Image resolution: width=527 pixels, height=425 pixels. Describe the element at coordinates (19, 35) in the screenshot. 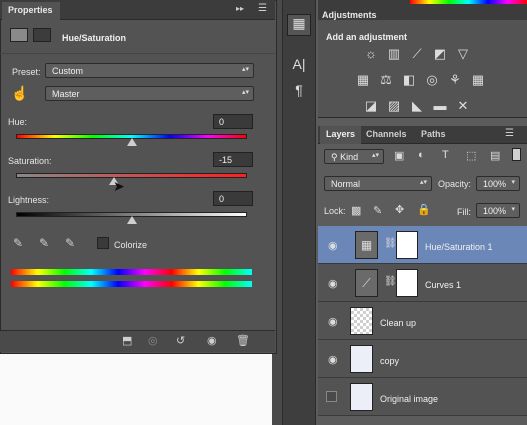

I see `adjustment-layer-icon` at that location.